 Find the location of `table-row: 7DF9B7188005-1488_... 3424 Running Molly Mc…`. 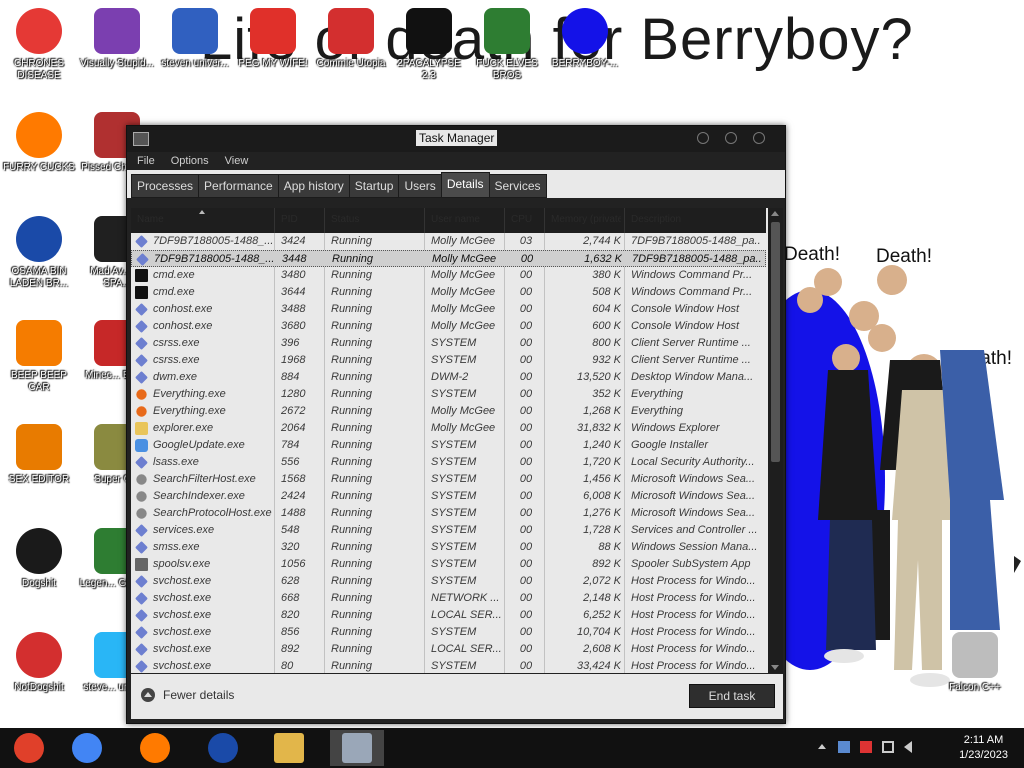

table-row: 7DF9B7188005-1488_... 3424 Running Molly Mc… is located at coordinates (448, 241).